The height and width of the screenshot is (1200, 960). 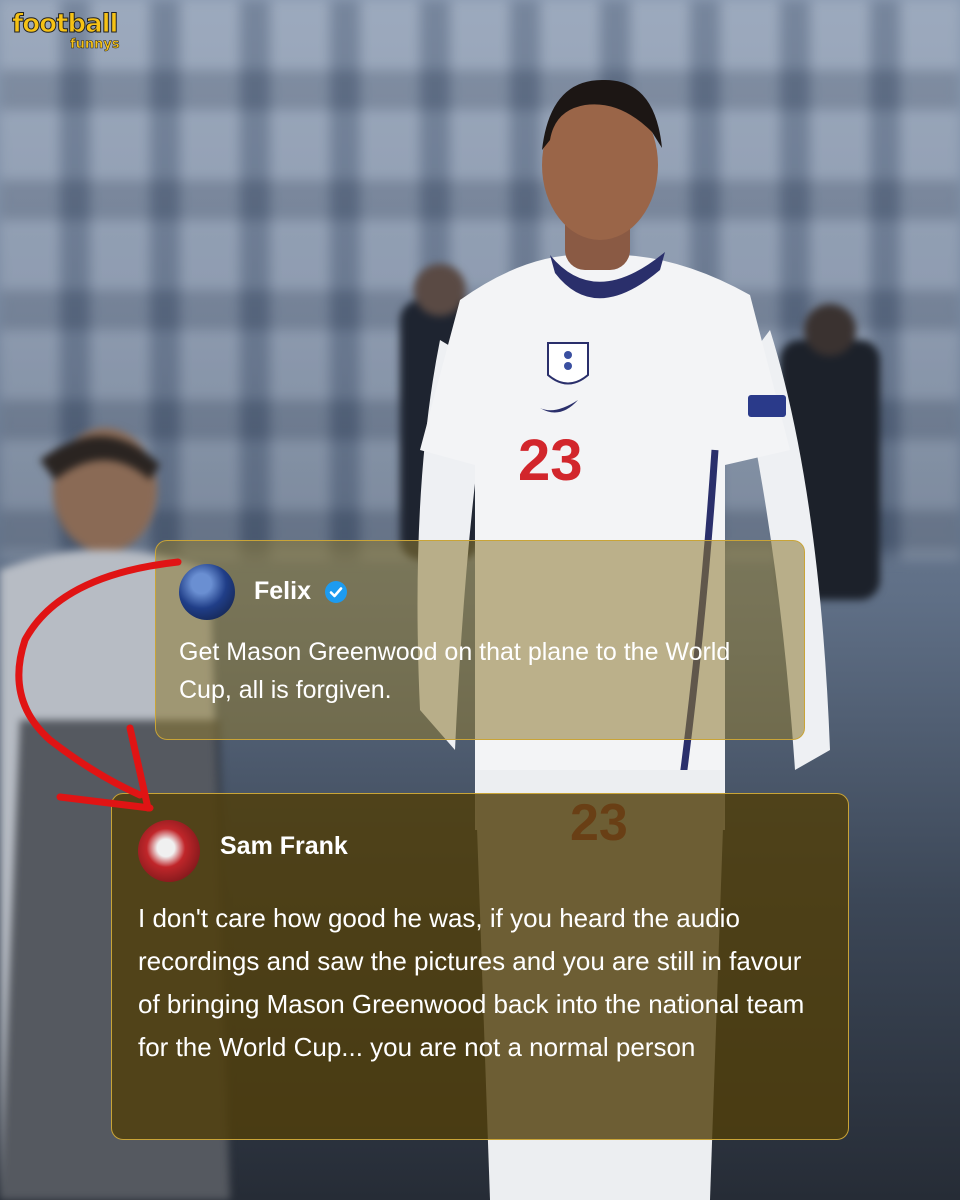 I want to click on brand-logo-line1: football, so click(x=65, y=24).